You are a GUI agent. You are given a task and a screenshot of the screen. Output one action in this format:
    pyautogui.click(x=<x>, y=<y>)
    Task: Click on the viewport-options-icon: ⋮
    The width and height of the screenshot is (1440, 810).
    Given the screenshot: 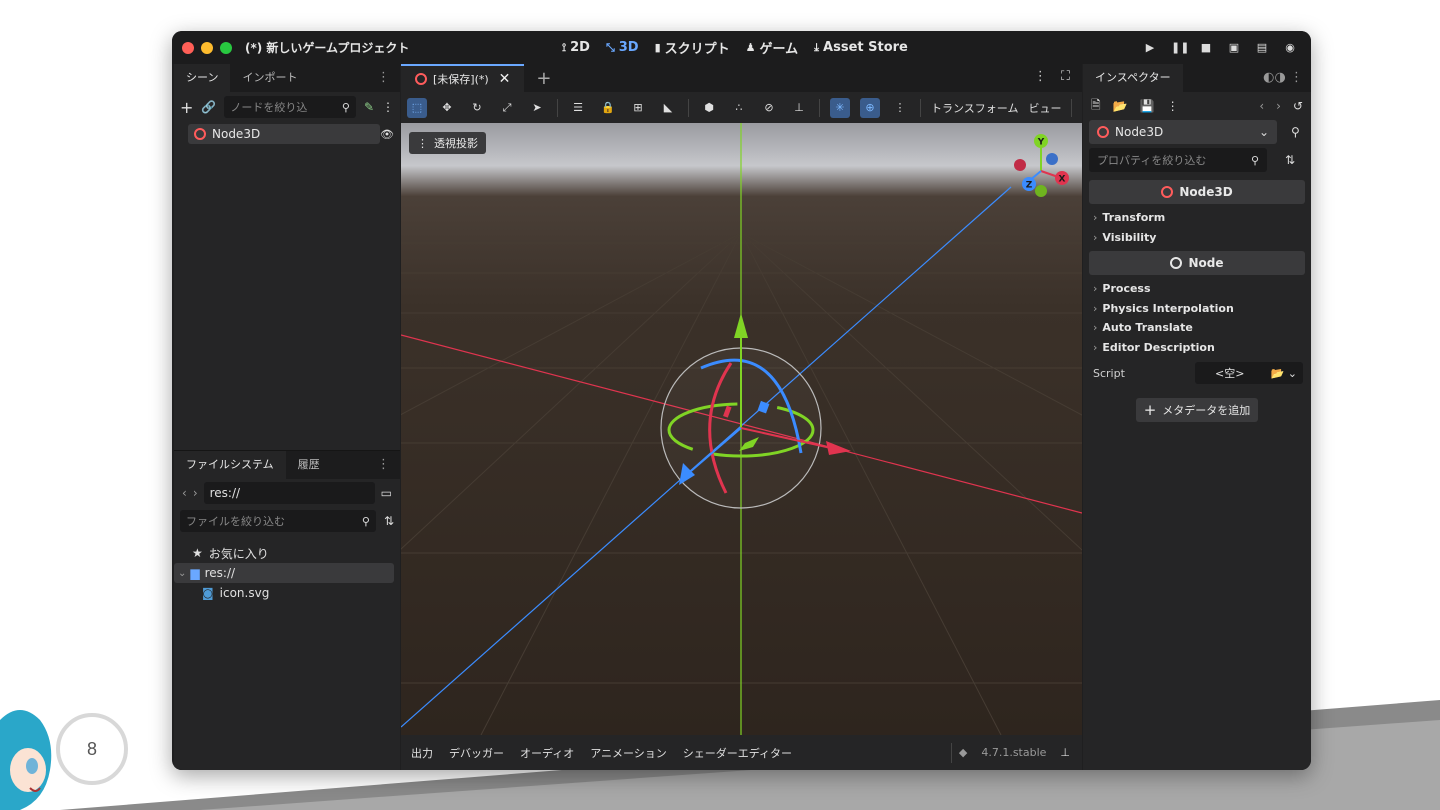 What is the action you would take?
    pyautogui.click(x=900, y=108)
    